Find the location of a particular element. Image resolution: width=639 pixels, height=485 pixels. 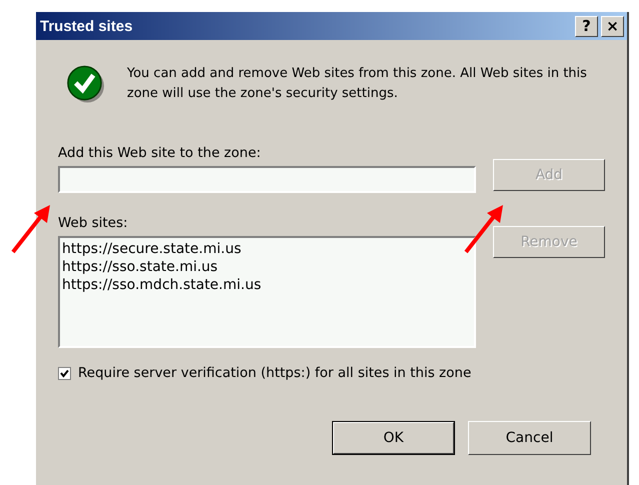

cancel-button: Cancel is located at coordinates (529, 438).